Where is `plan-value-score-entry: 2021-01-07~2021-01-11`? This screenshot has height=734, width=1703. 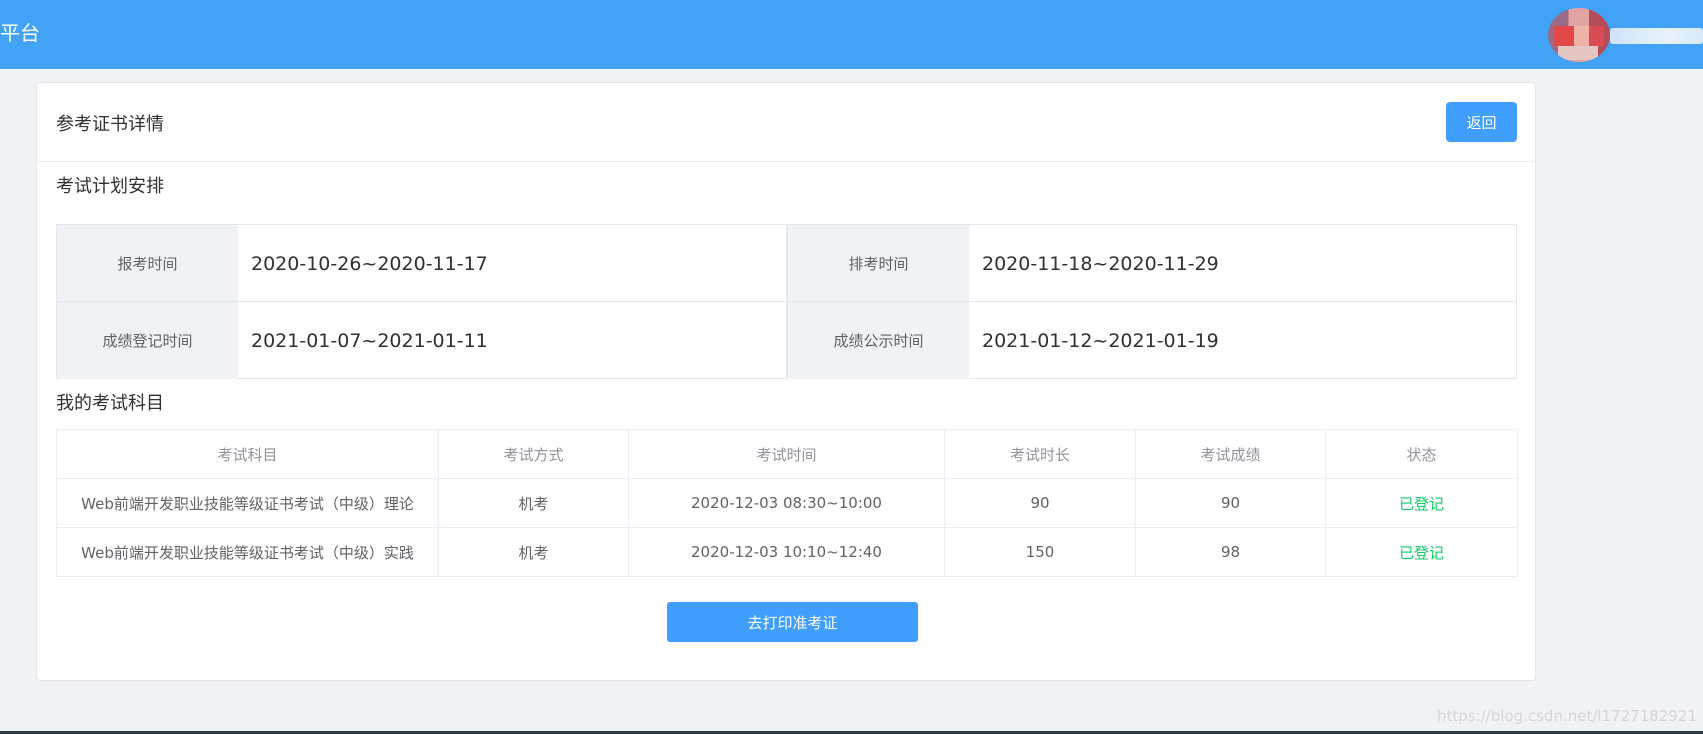 plan-value-score-entry: 2021-01-07~2021-01-11 is located at coordinates (369, 340).